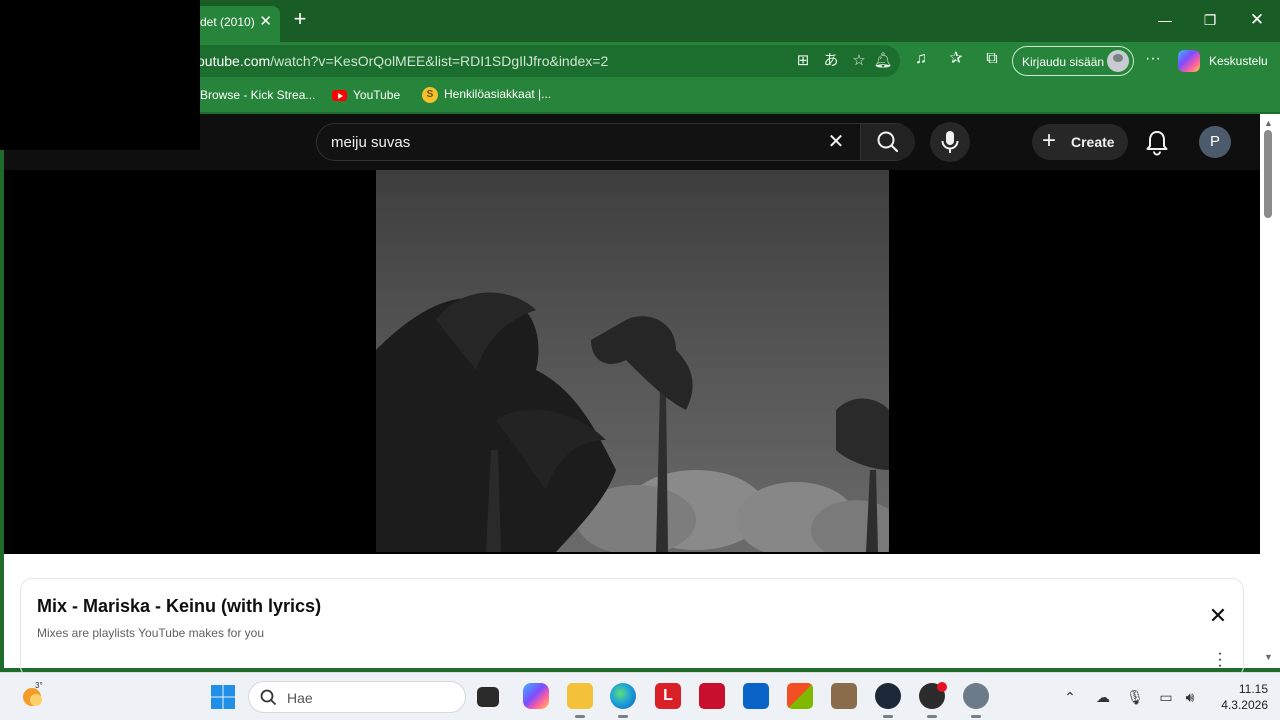 This screenshot has width=1280, height=720. Describe the element at coordinates (844, 696) in the screenshot. I see `game-app-icon` at that location.